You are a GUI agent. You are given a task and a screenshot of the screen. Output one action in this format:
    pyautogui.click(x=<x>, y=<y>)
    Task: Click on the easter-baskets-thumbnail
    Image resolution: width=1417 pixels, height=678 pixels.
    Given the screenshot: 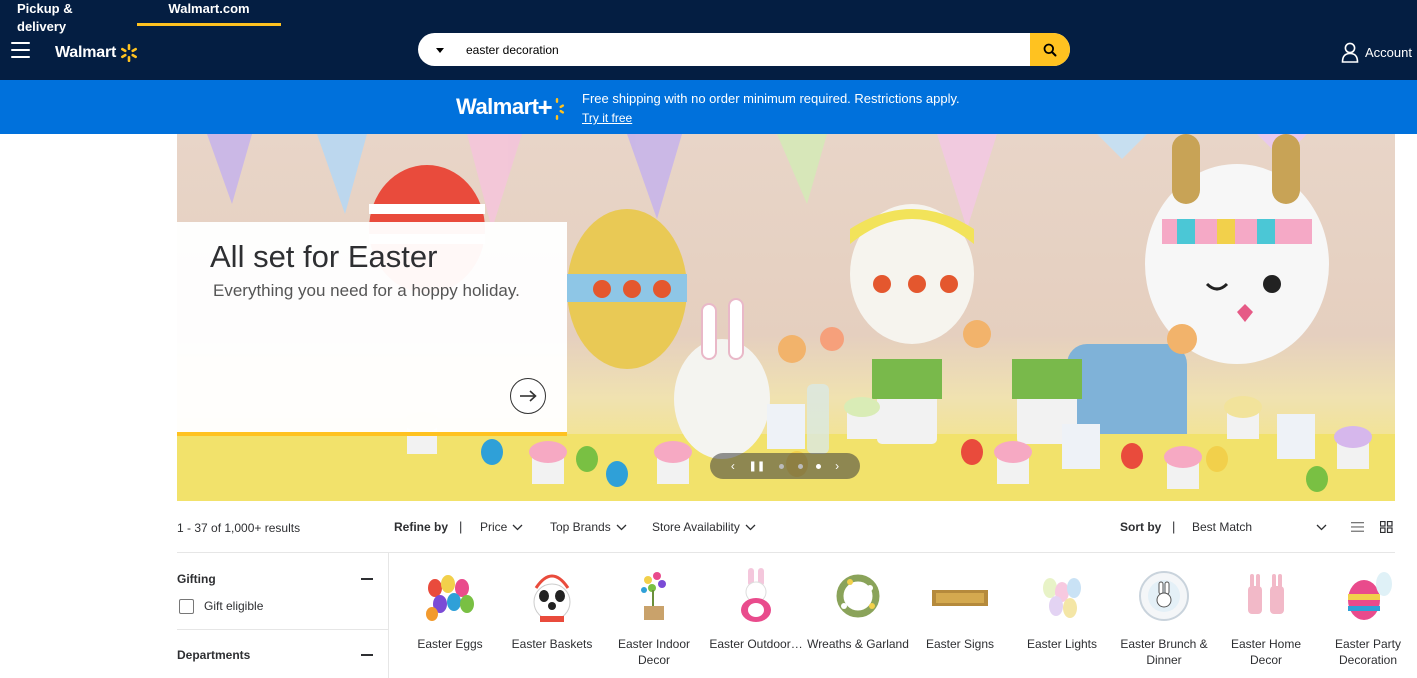 What is the action you would take?
    pyautogui.click(x=552, y=598)
    